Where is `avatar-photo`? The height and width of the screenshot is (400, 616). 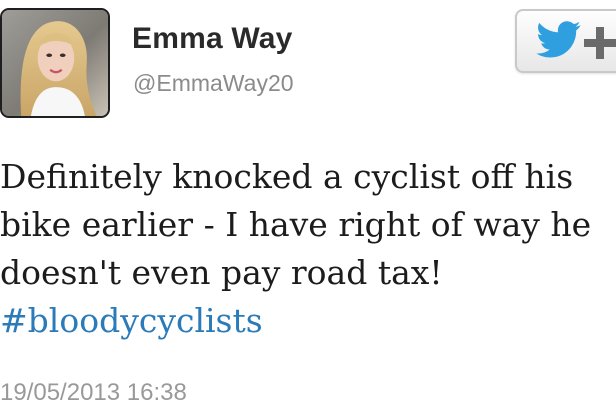 avatar-photo is located at coordinates (55, 63).